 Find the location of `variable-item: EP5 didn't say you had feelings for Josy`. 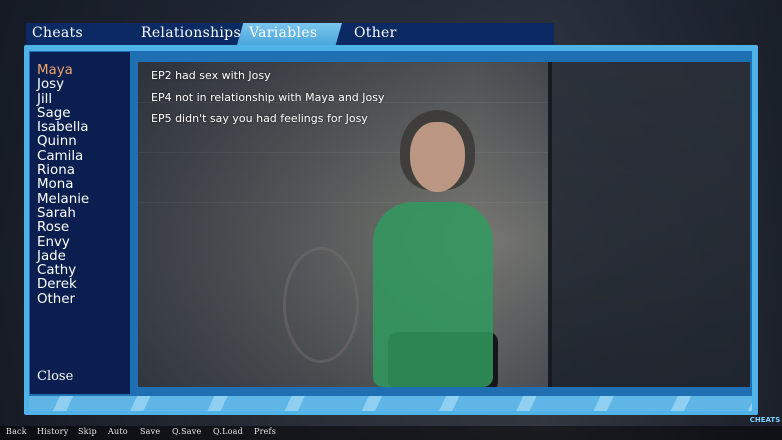

variable-item: EP5 didn't say you had feelings for Josy is located at coordinates (259, 118).